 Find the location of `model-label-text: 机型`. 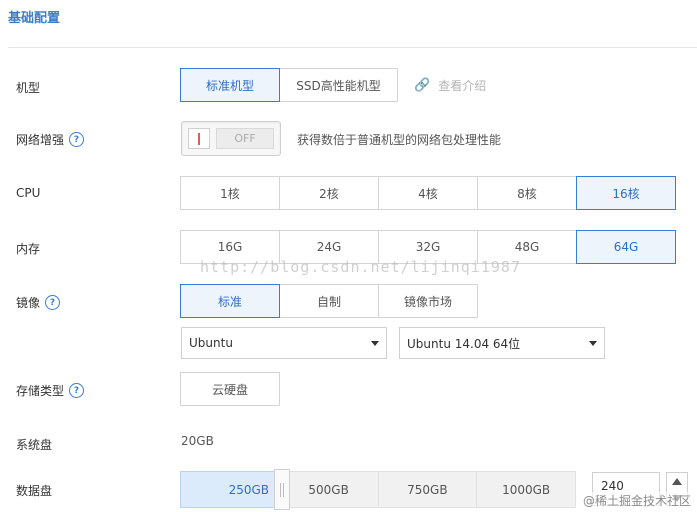

model-label-text: 机型 is located at coordinates (28, 88).